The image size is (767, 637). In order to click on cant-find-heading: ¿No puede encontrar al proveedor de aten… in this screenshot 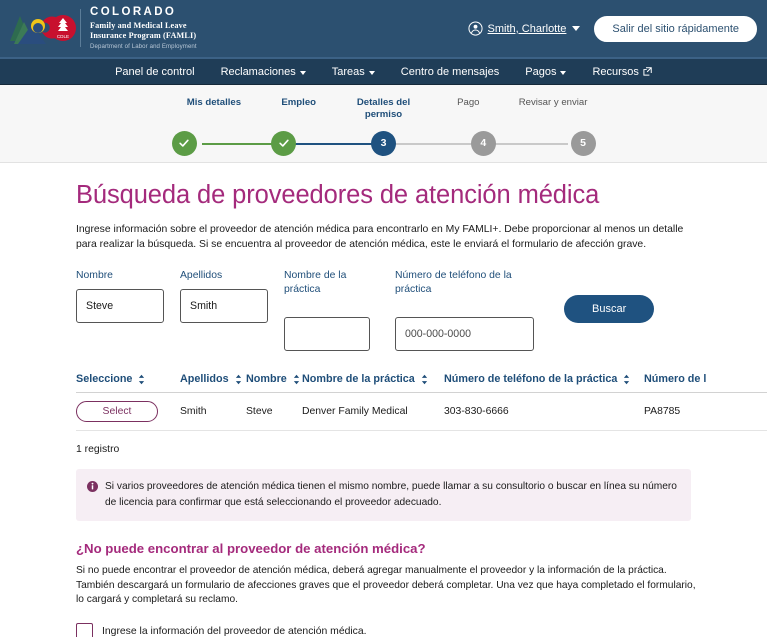, I will do `click(251, 548)`.